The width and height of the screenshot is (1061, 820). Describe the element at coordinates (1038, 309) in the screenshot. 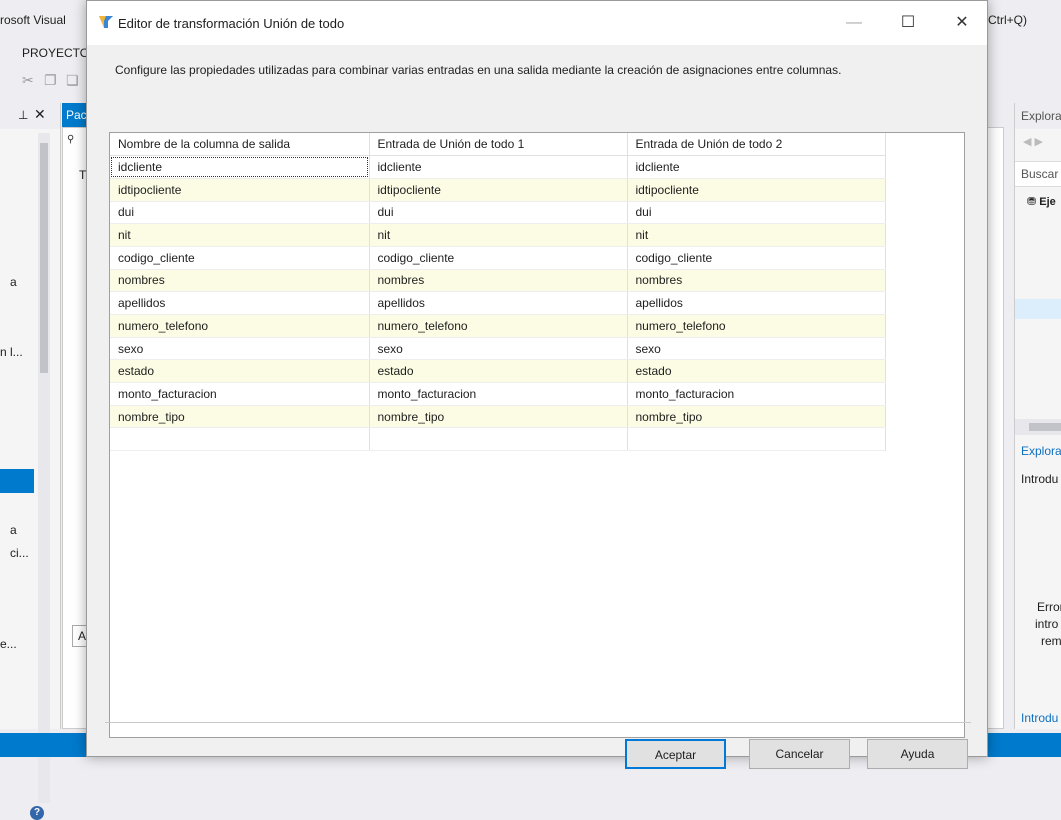

I see `tree-selected-item` at that location.